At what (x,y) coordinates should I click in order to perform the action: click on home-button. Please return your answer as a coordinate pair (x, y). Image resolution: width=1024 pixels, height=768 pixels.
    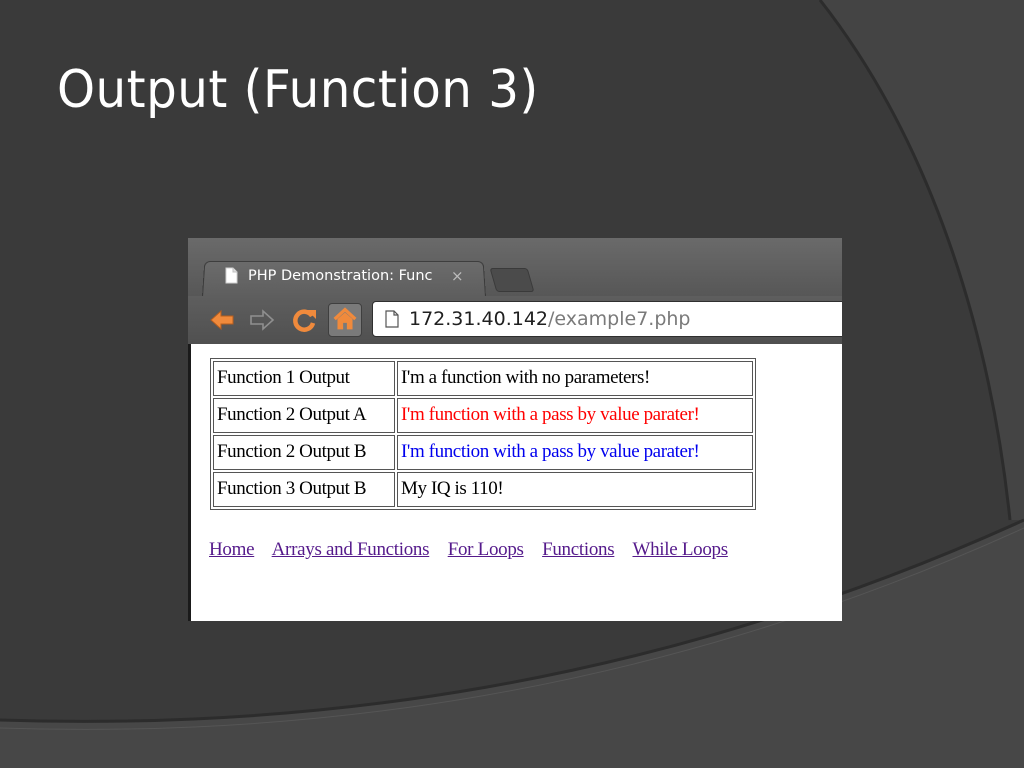
    Looking at the image, I should click on (345, 320).